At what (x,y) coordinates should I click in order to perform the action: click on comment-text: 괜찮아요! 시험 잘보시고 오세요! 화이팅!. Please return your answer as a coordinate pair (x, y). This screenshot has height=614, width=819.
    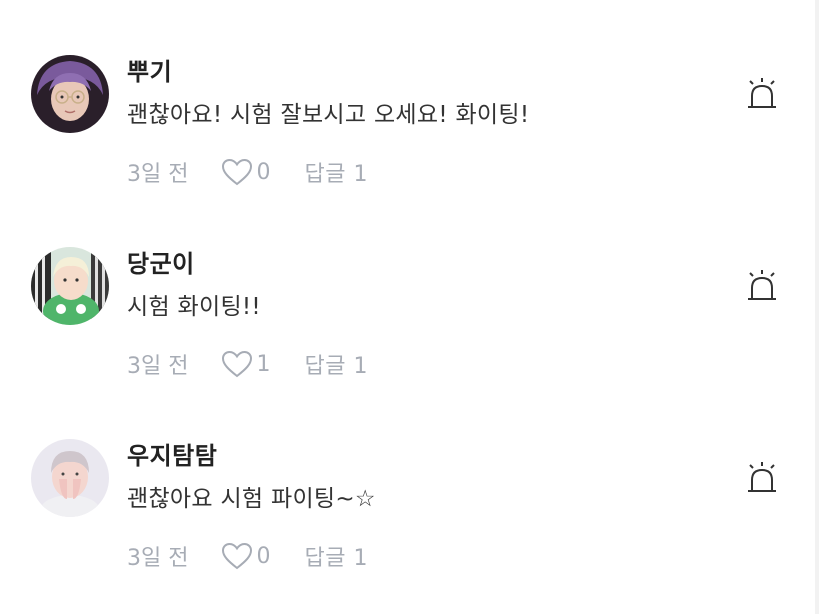
    Looking at the image, I should click on (328, 115).